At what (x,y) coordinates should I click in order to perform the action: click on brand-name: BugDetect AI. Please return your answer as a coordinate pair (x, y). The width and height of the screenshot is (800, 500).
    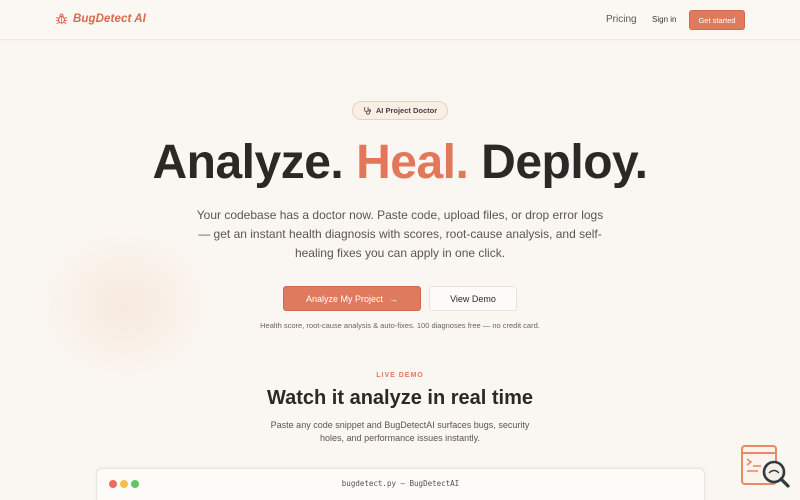
    Looking at the image, I should click on (109, 18).